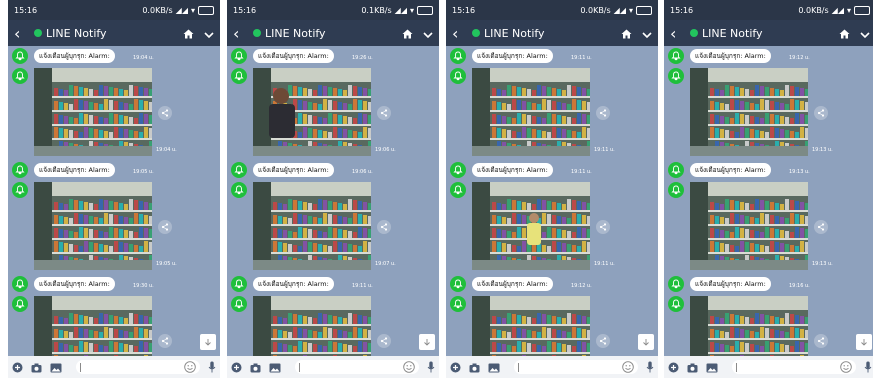 The image size is (873, 378). Describe the element at coordinates (581, 286) in the screenshot. I see `message-time: 19:12 u.` at that location.